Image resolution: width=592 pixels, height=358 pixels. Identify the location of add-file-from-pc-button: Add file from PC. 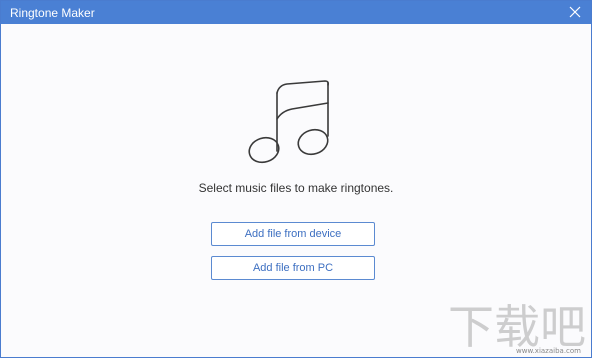
(293, 268).